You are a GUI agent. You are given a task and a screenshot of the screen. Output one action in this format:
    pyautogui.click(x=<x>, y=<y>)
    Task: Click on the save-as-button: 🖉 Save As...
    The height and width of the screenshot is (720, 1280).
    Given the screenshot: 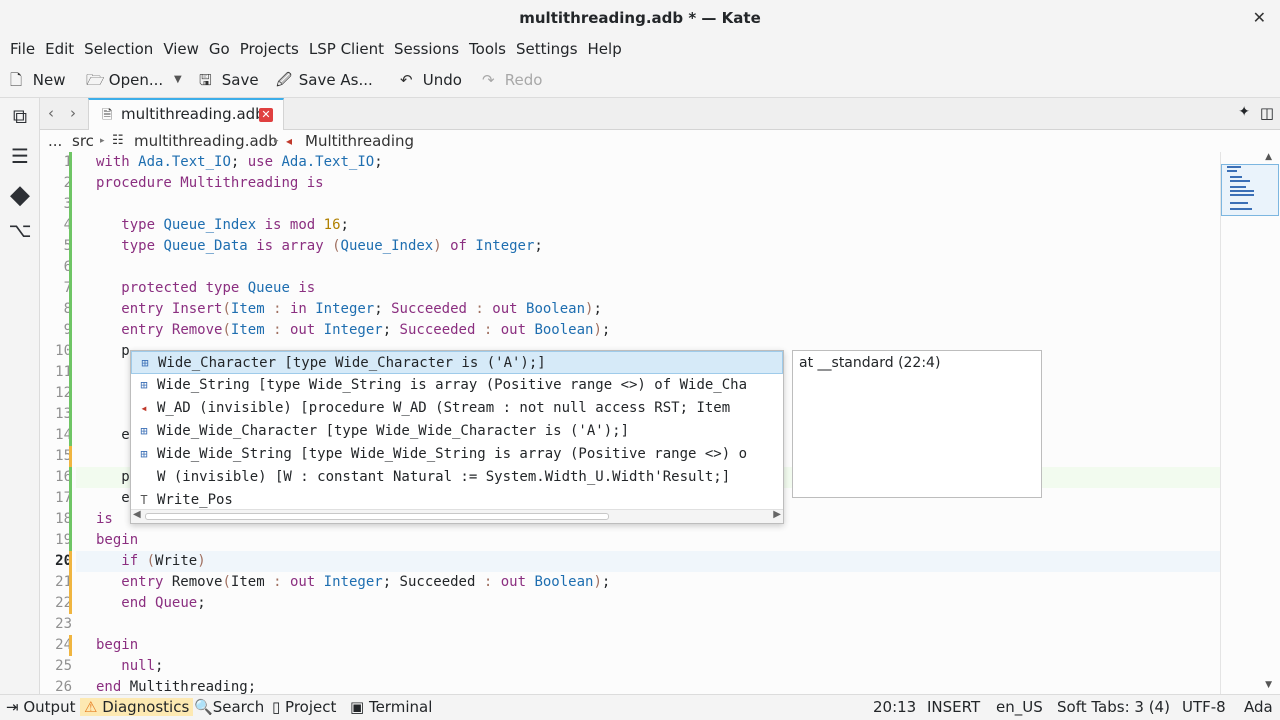 What is the action you would take?
    pyautogui.click(x=324, y=80)
    